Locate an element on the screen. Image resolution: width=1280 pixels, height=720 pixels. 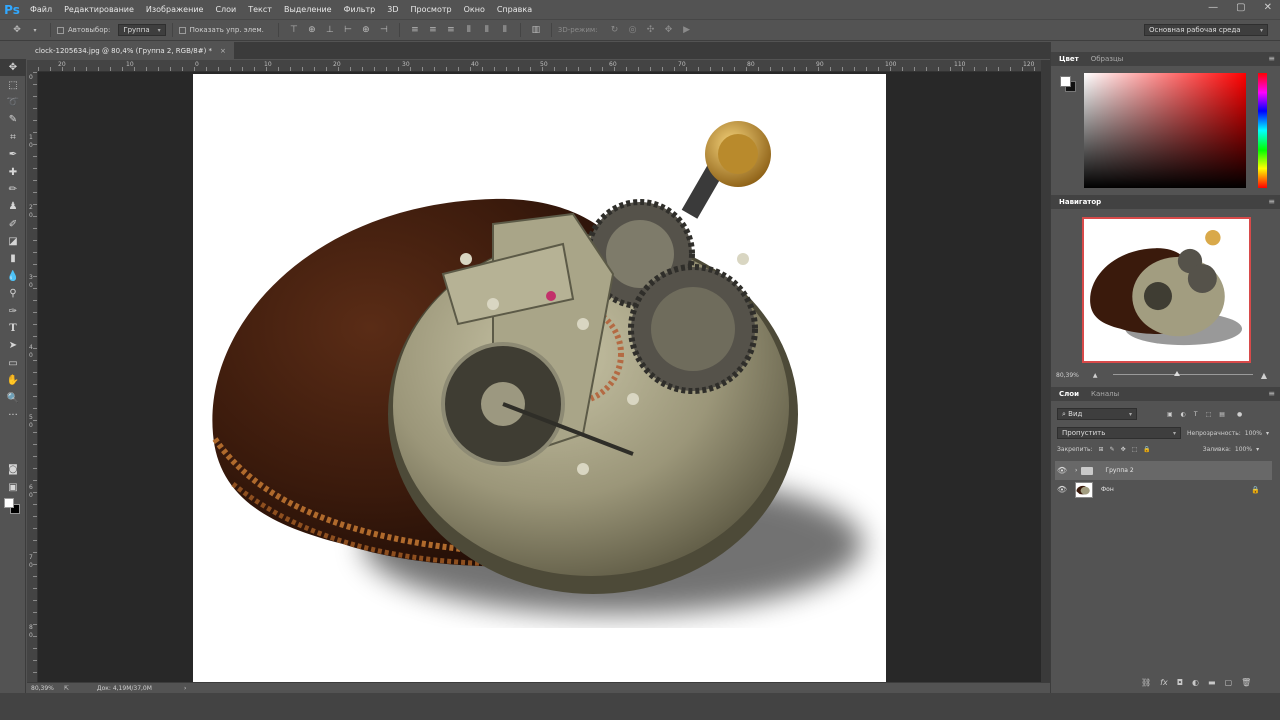
filter-pixel-icon: ▣ is located at coordinates (1170, 414).